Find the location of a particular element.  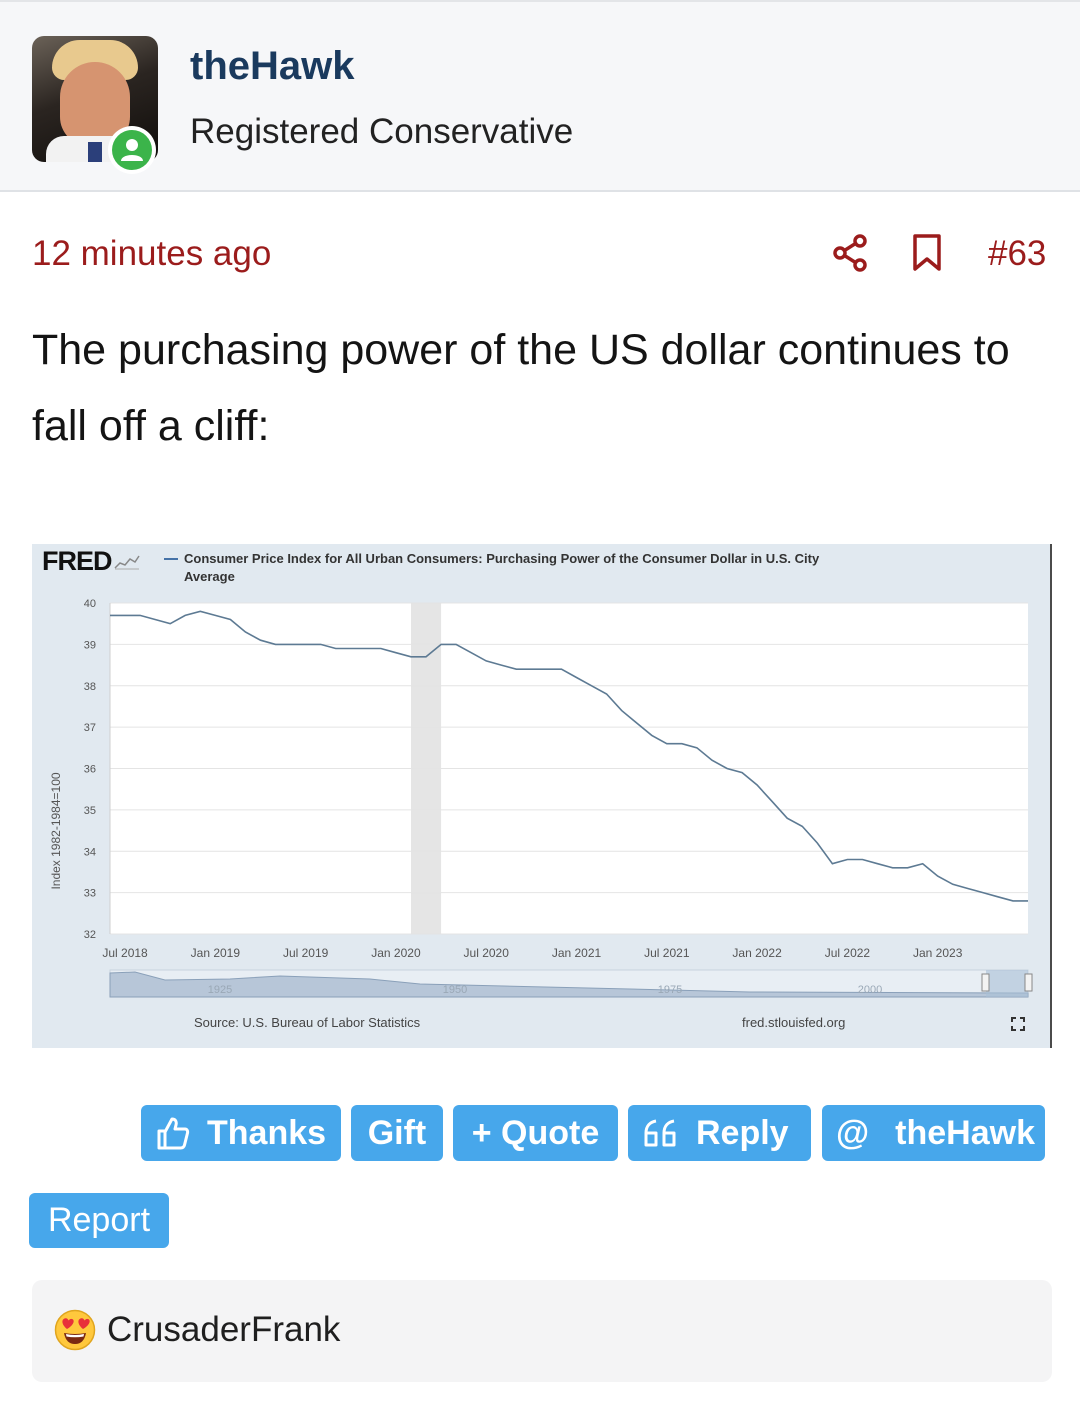

navigator-year-label: 1950 is located at coordinates (455, 990).